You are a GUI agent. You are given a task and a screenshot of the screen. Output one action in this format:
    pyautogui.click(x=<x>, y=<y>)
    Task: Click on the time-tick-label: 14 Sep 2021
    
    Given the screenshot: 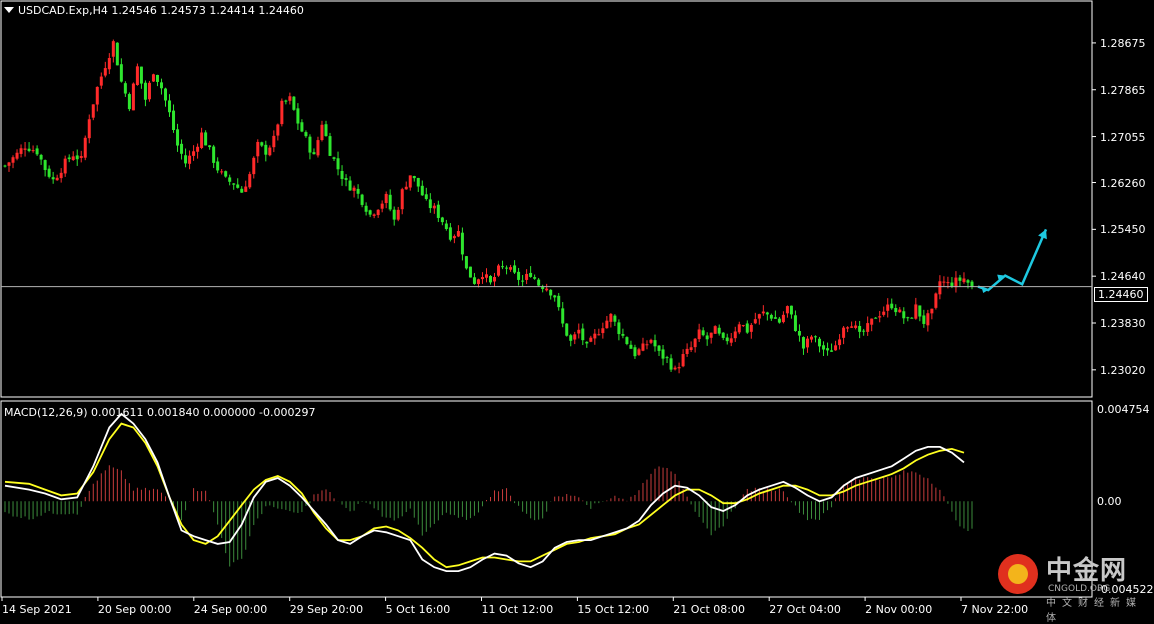 What is the action you would take?
    pyautogui.click(x=37, y=609)
    